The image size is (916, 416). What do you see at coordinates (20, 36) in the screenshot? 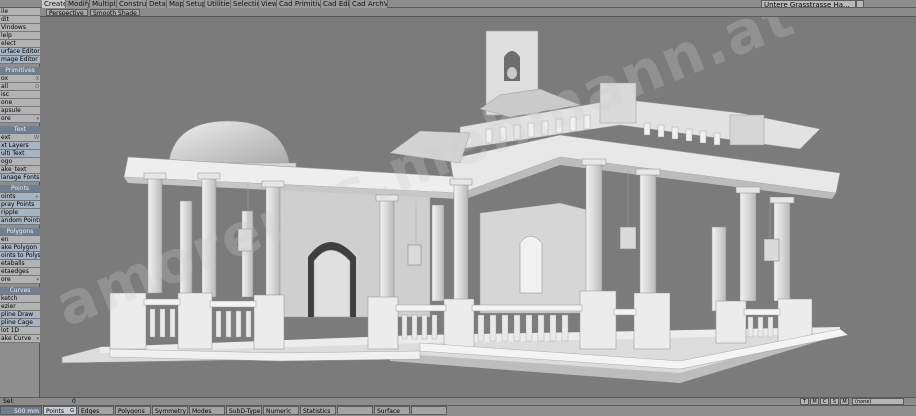
I see `menu-help: lelp` at bounding box center [20, 36].